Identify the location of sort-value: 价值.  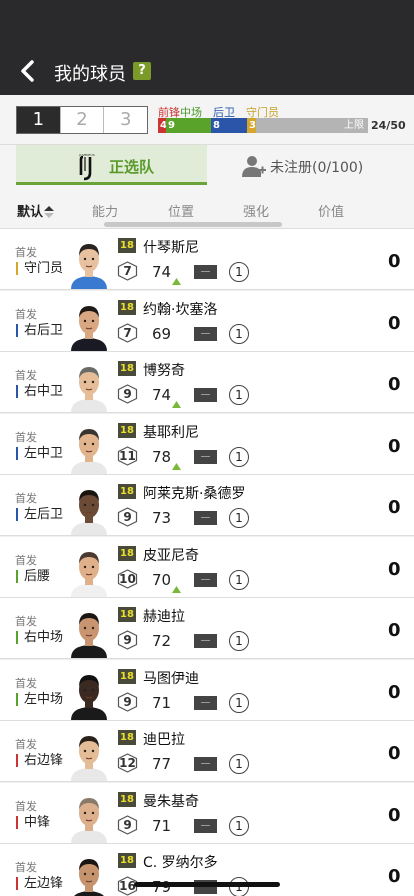
(331, 210).